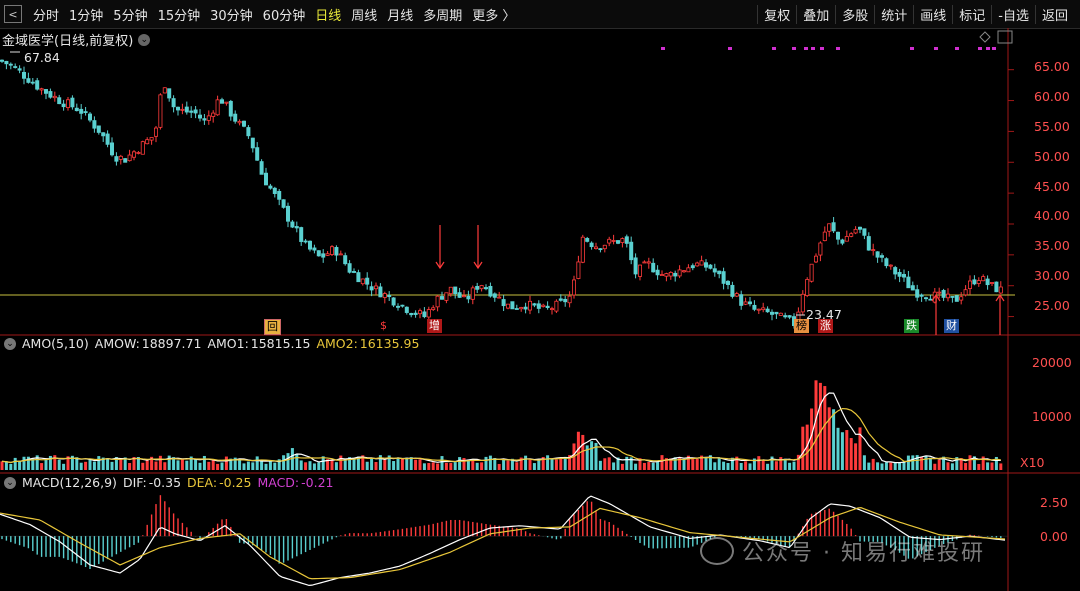  Describe the element at coordinates (854, 14) in the screenshot. I see `tool-button: 多股` at that location.